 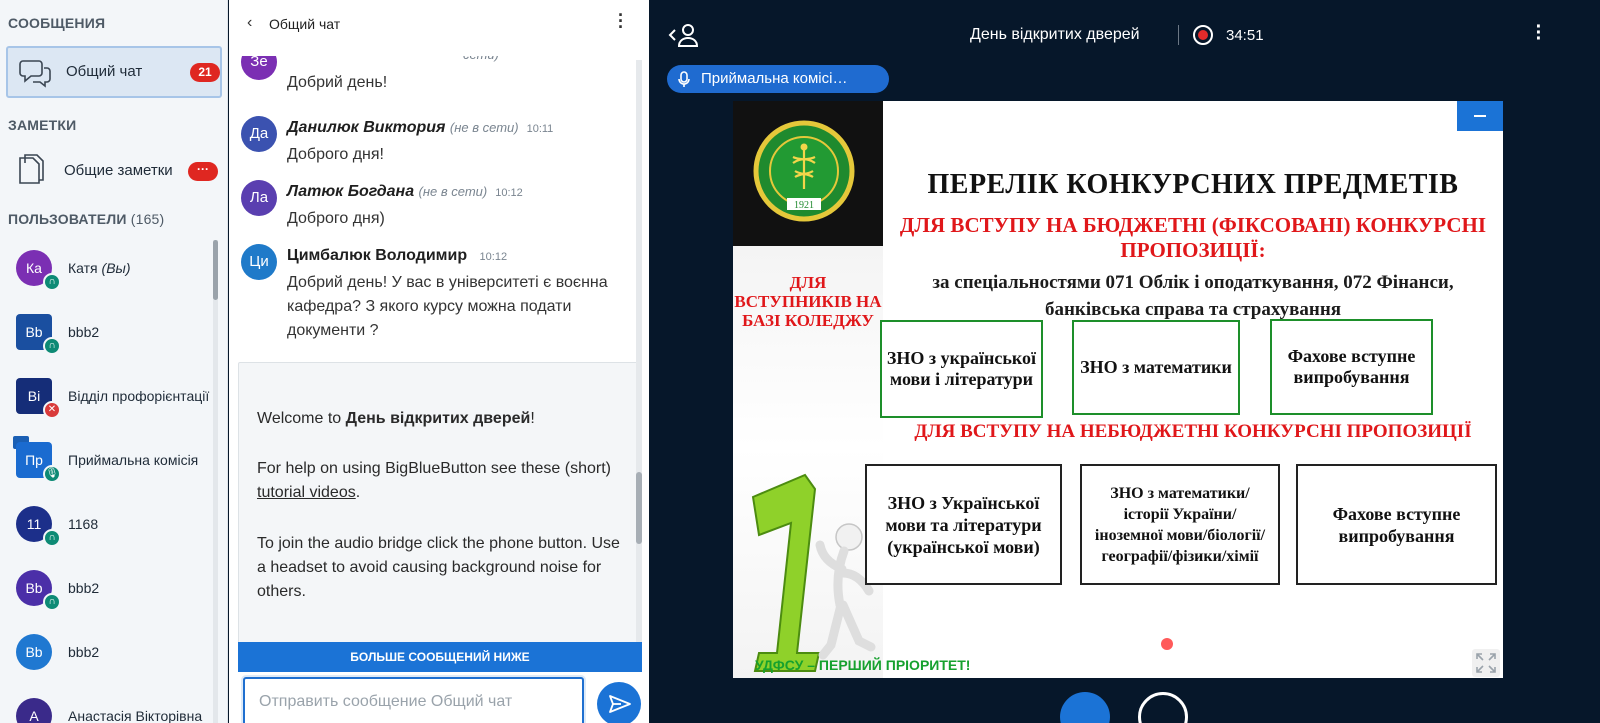 What do you see at coordinates (34, 652) in the screenshot?
I see `avatar: Bb` at bounding box center [34, 652].